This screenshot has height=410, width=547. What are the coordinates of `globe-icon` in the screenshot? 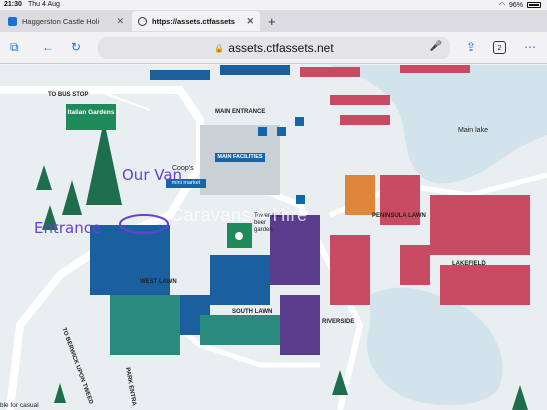 It's located at (142, 21).